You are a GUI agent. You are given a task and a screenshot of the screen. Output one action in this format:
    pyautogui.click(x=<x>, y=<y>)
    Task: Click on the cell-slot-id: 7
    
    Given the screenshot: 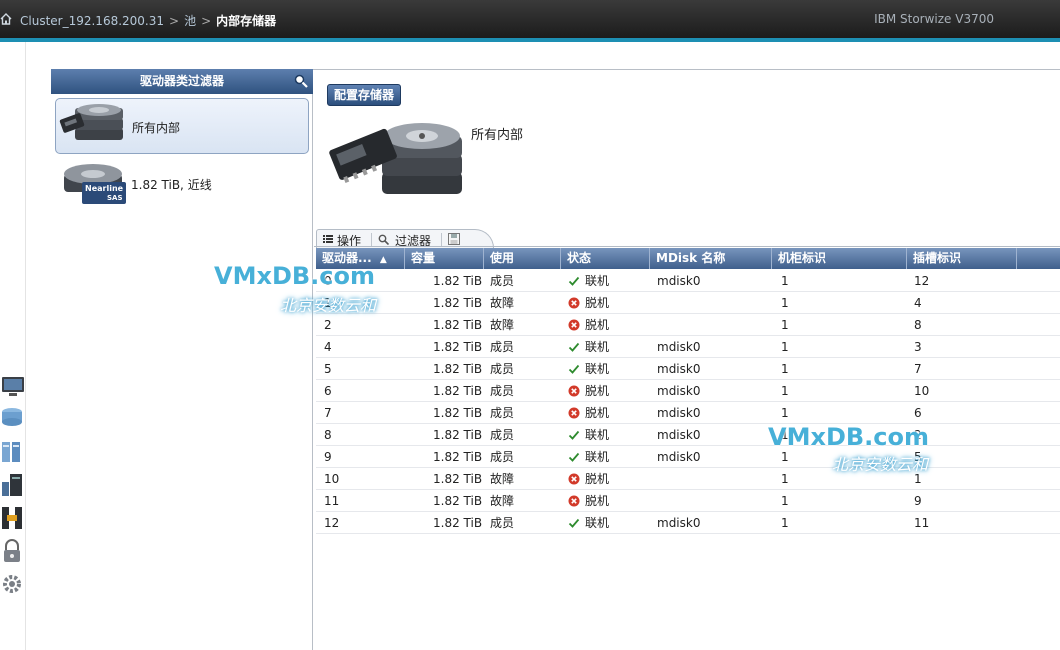 What is the action you would take?
    pyautogui.click(x=918, y=369)
    